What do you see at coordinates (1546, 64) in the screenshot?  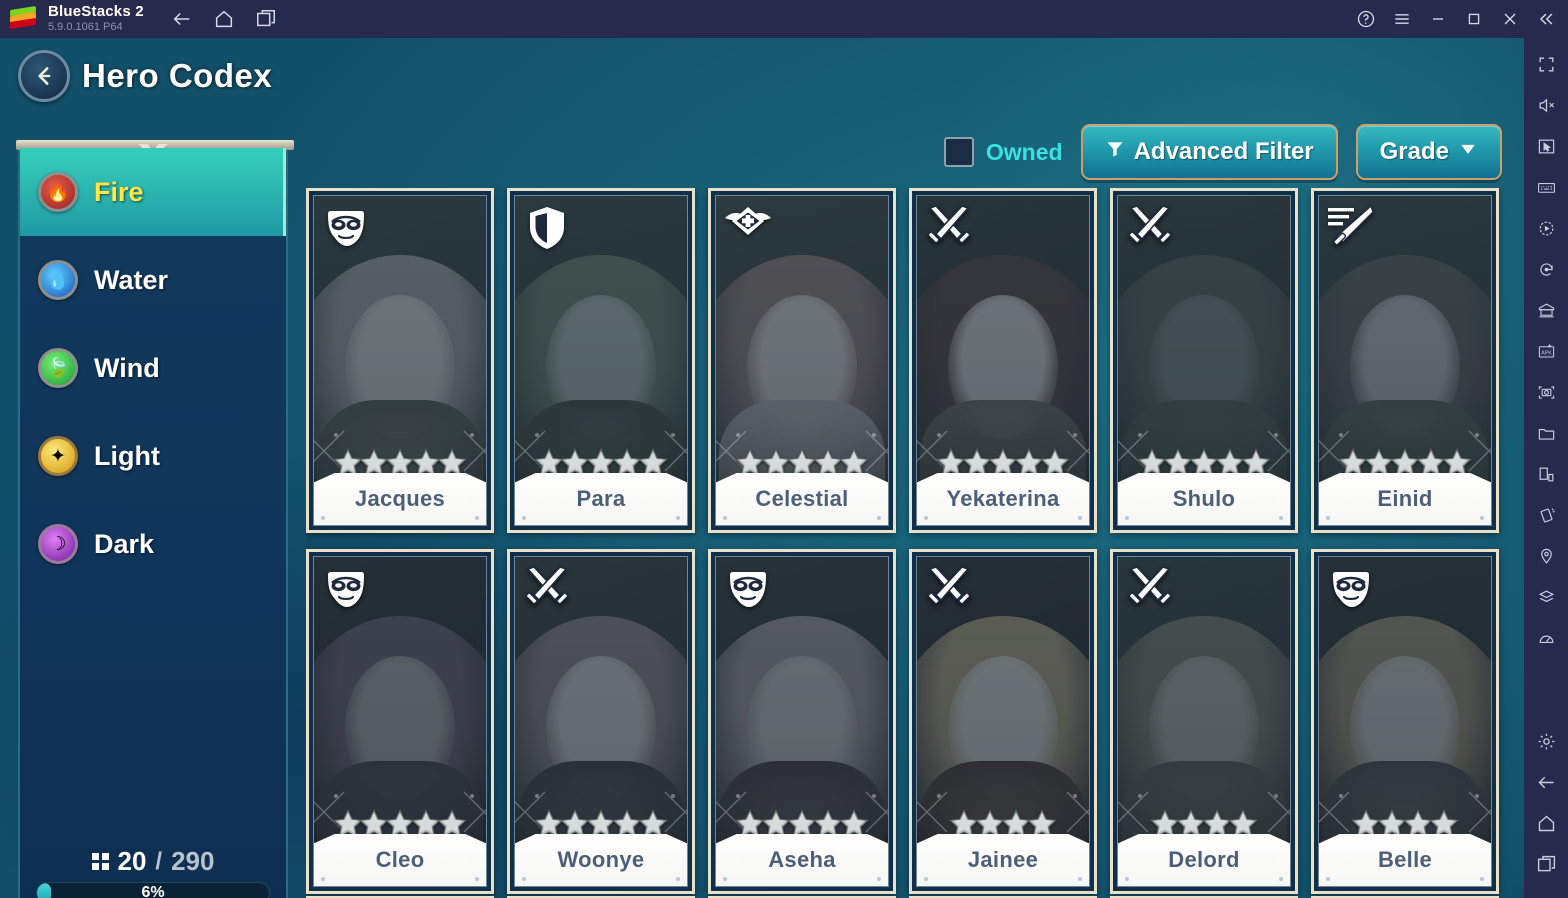 I see `fullscreen-icon` at bounding box center [1546, 64].